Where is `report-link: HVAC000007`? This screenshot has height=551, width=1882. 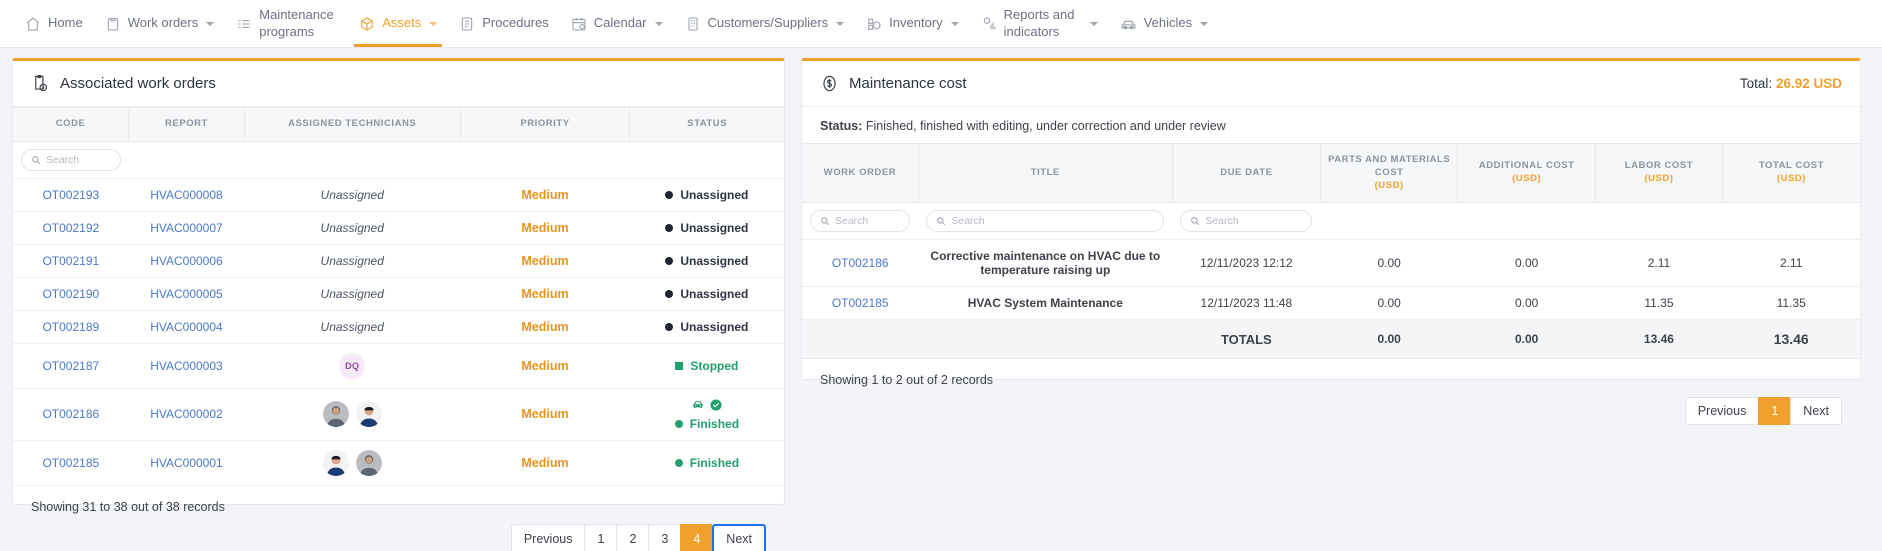 report-link: HVAC000007 is located at coordinates (186, 228).